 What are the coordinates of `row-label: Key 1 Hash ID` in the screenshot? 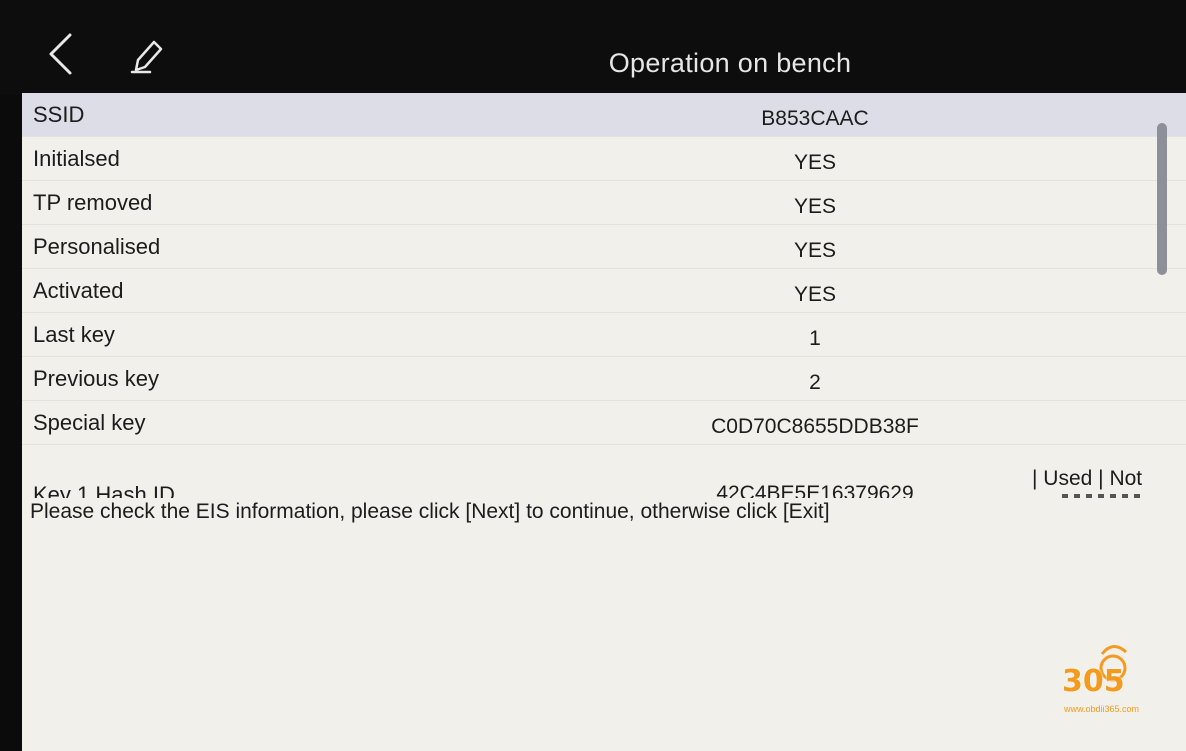 It's located at (104, 490).